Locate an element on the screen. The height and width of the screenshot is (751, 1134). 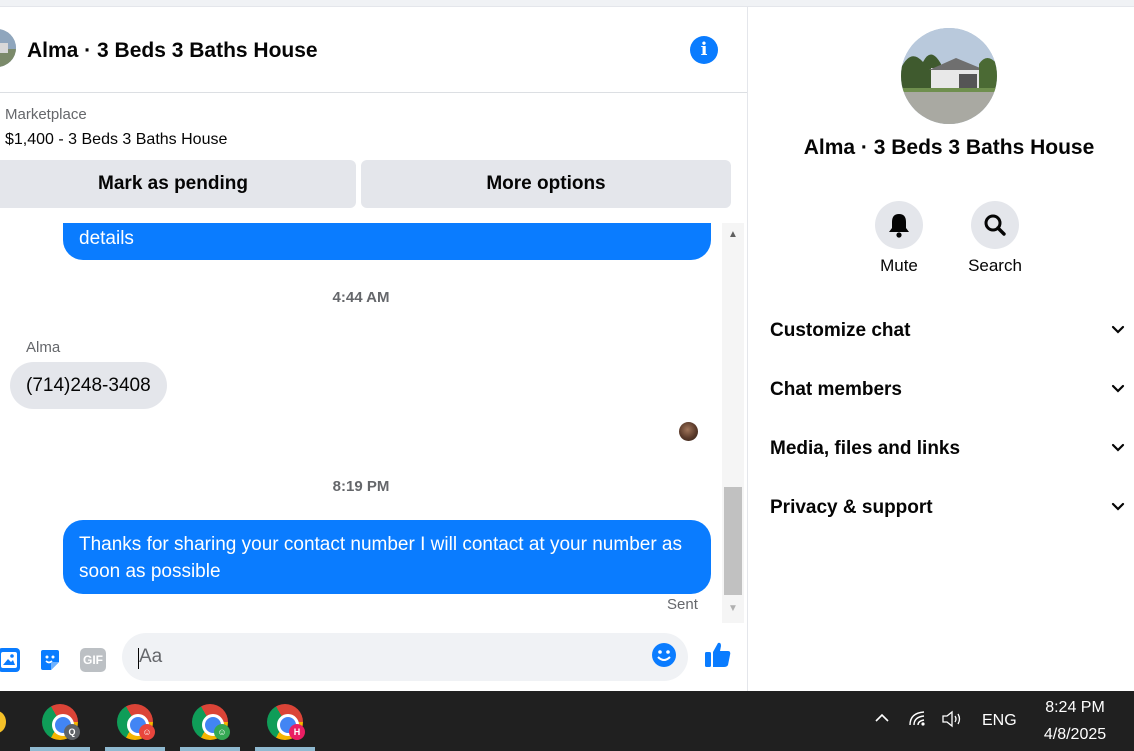
bell-icon is located at coordinates (899, 226).